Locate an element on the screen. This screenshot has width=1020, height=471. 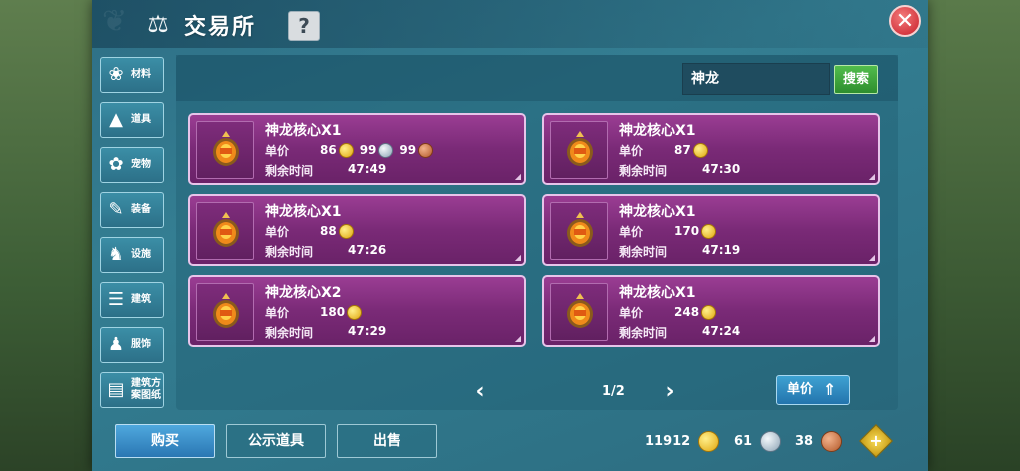
bronze-price: 99 is located at coordinates (408, 150).